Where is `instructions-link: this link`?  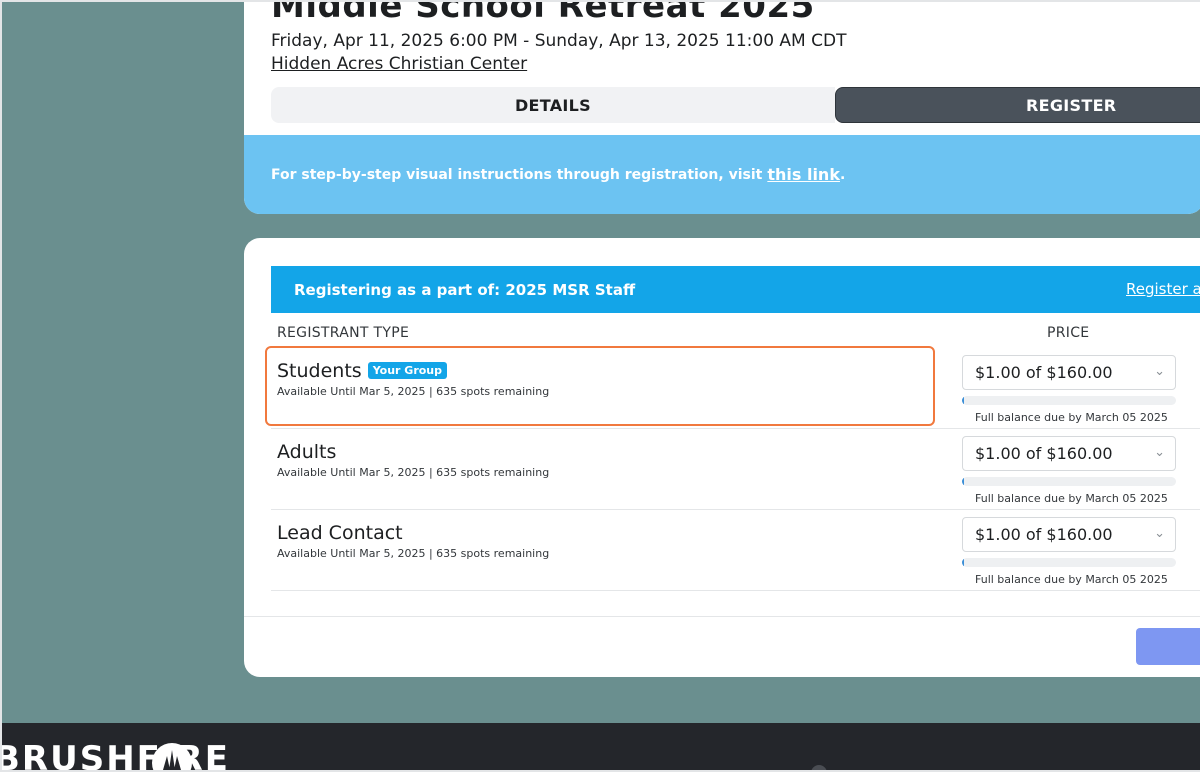 instructions-link: this link is located at coordinates (803, 174).